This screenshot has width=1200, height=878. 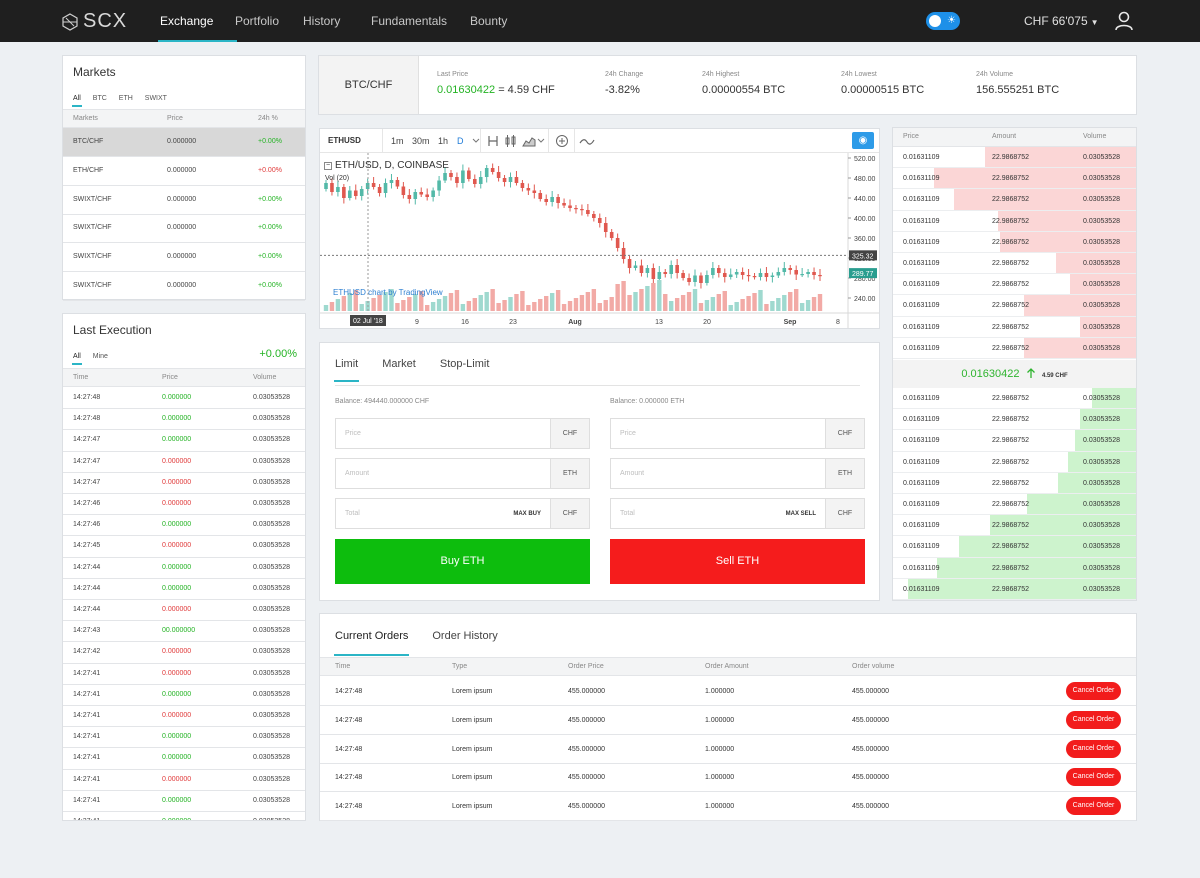 I want to click on market-pair: SWIXT/CHF, so click(x=92, y=257).